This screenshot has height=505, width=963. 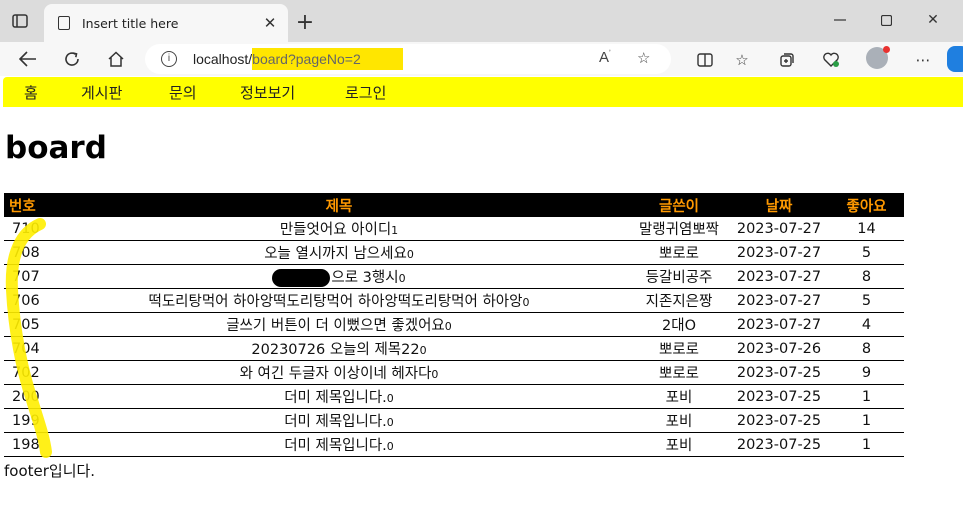 I want to click on header-num: 번호, so click(x=26, y=205).